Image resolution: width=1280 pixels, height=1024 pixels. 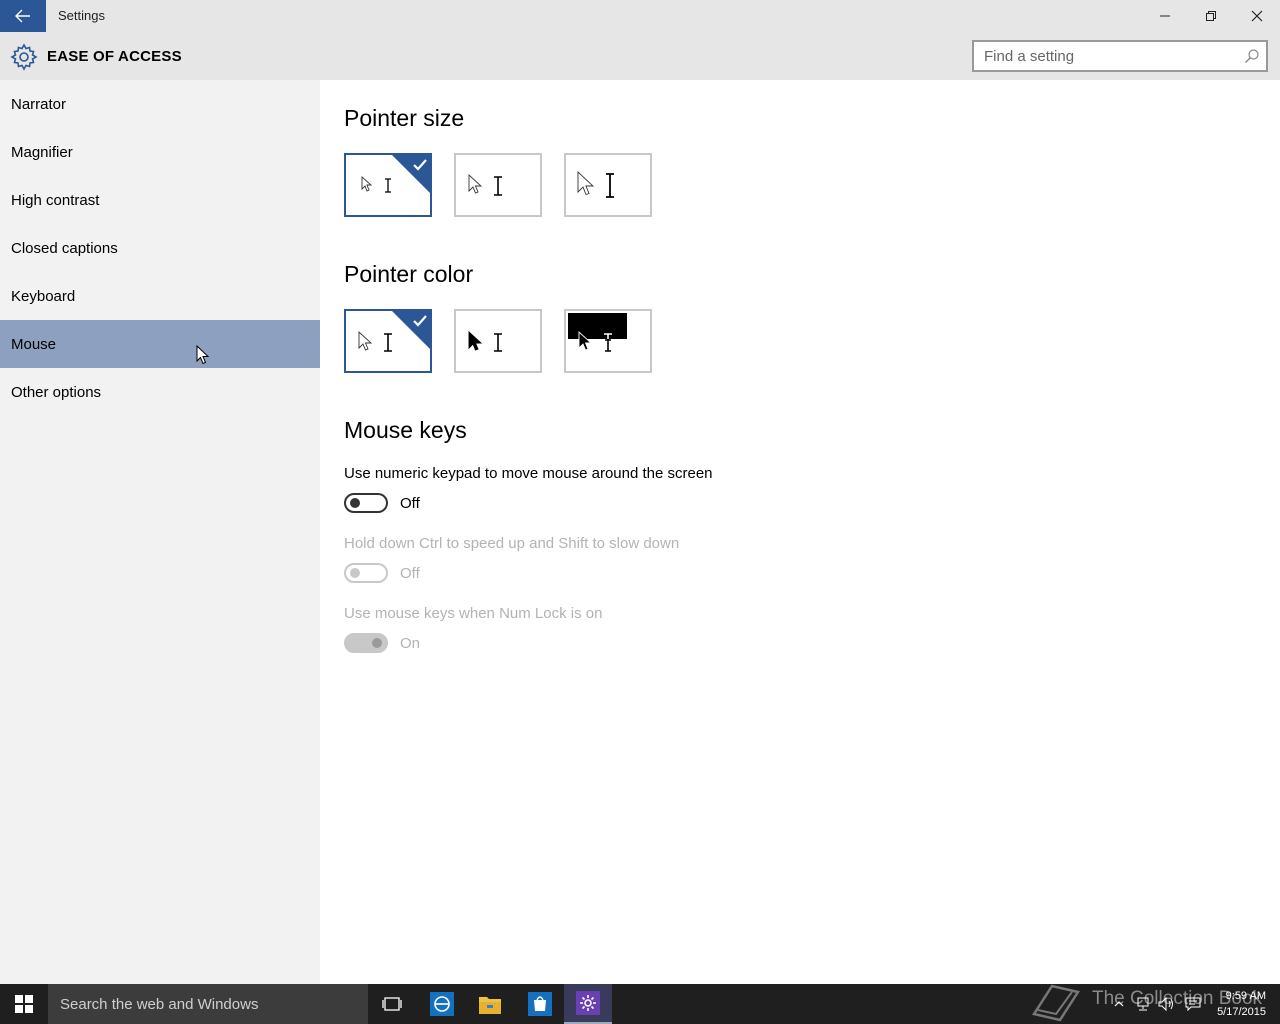 I want to click on minimize-button, so click(x=1165, y=16).